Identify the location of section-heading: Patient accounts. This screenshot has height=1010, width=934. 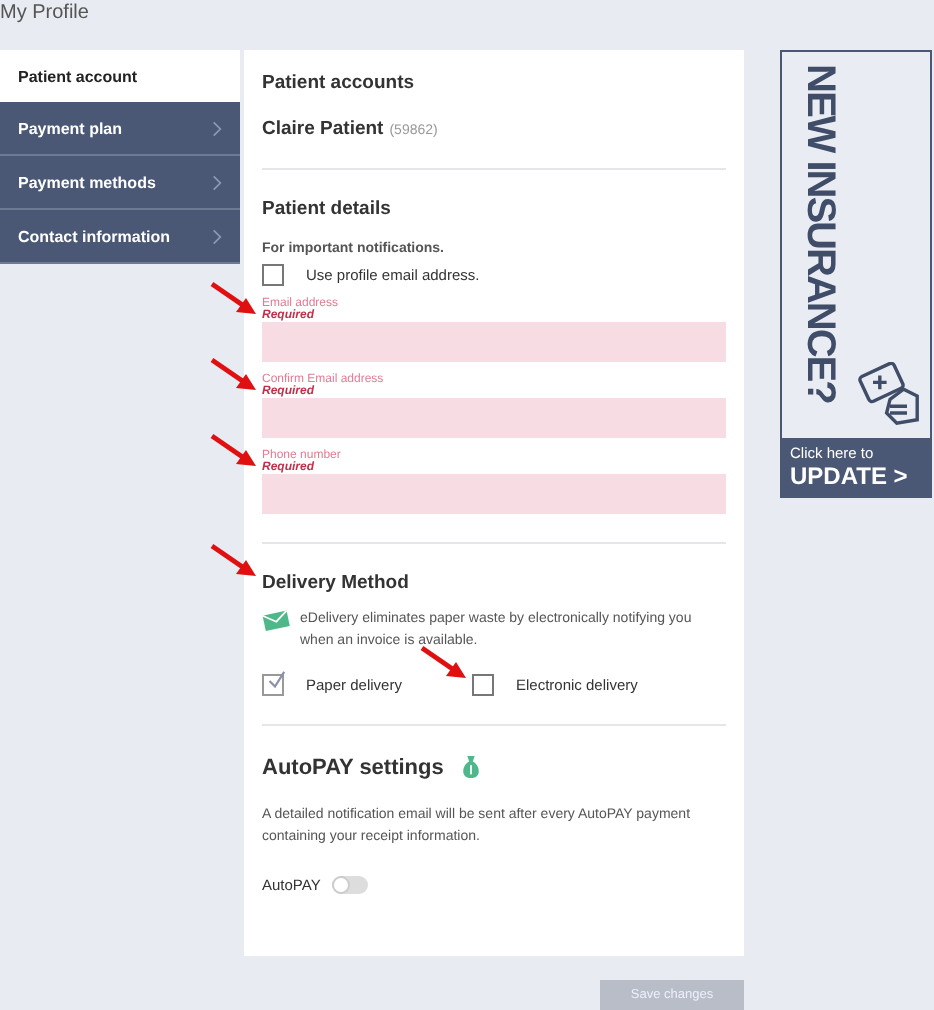
(339, 83).